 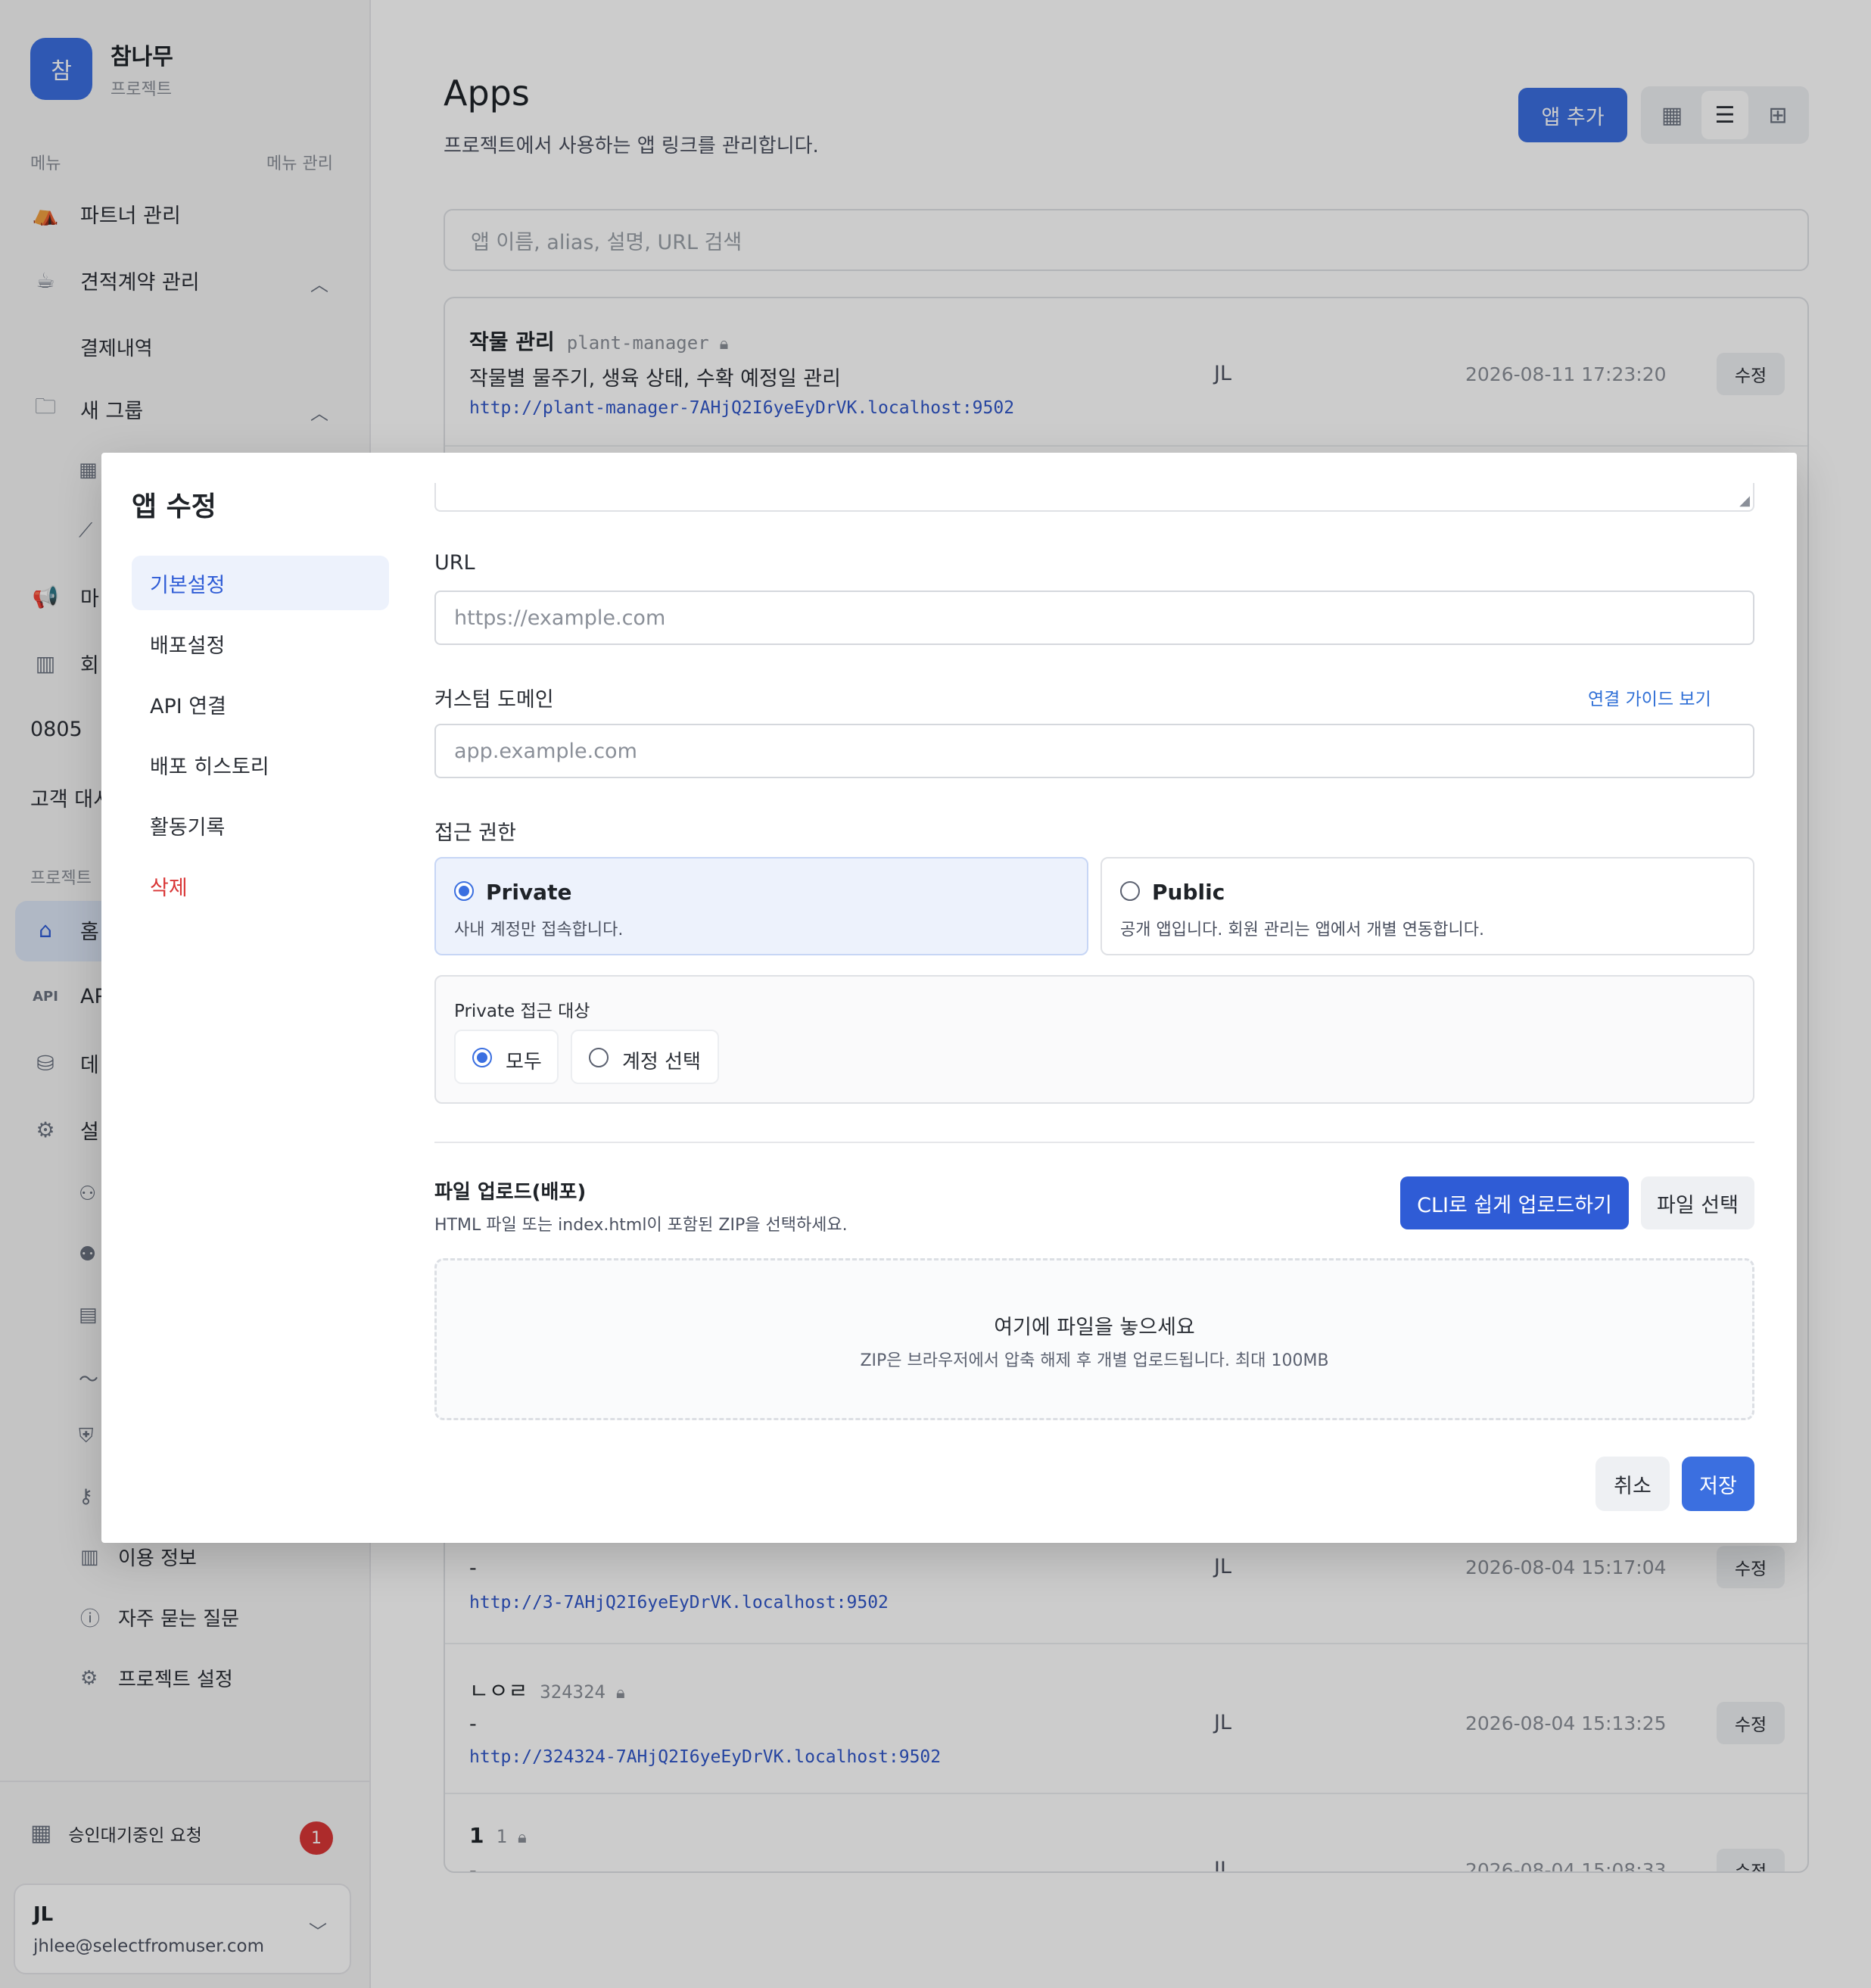 What do you see at coordinates (1744, 501) in the screenshot?
I see `resize-handle-icon: ◢` at bounding box center [1744, 501].